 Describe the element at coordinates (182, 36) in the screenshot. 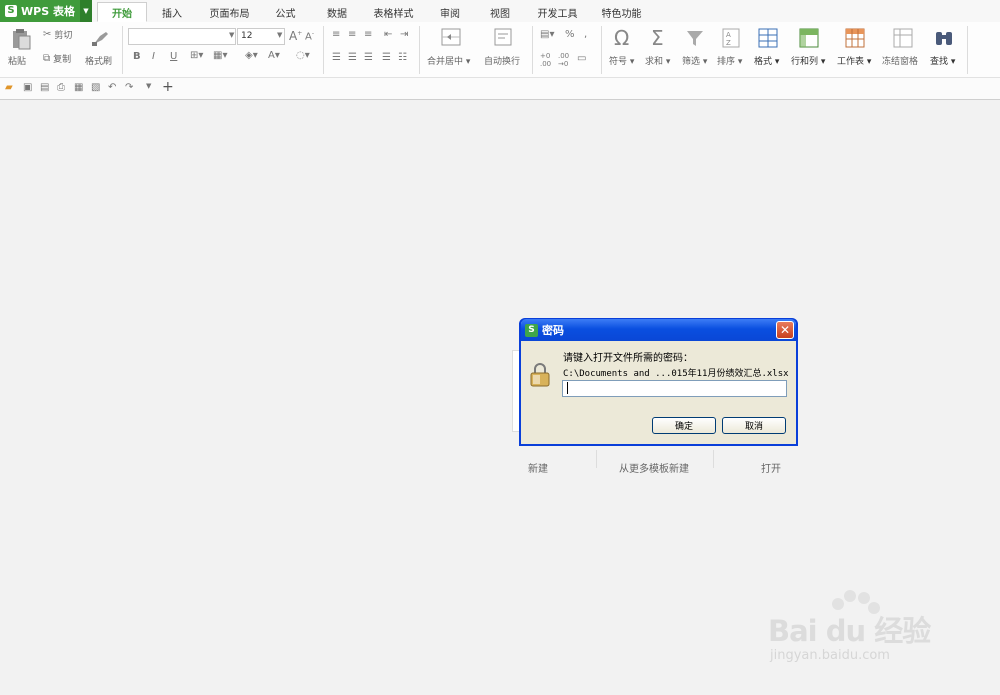

I see `font-name-select` at that location.